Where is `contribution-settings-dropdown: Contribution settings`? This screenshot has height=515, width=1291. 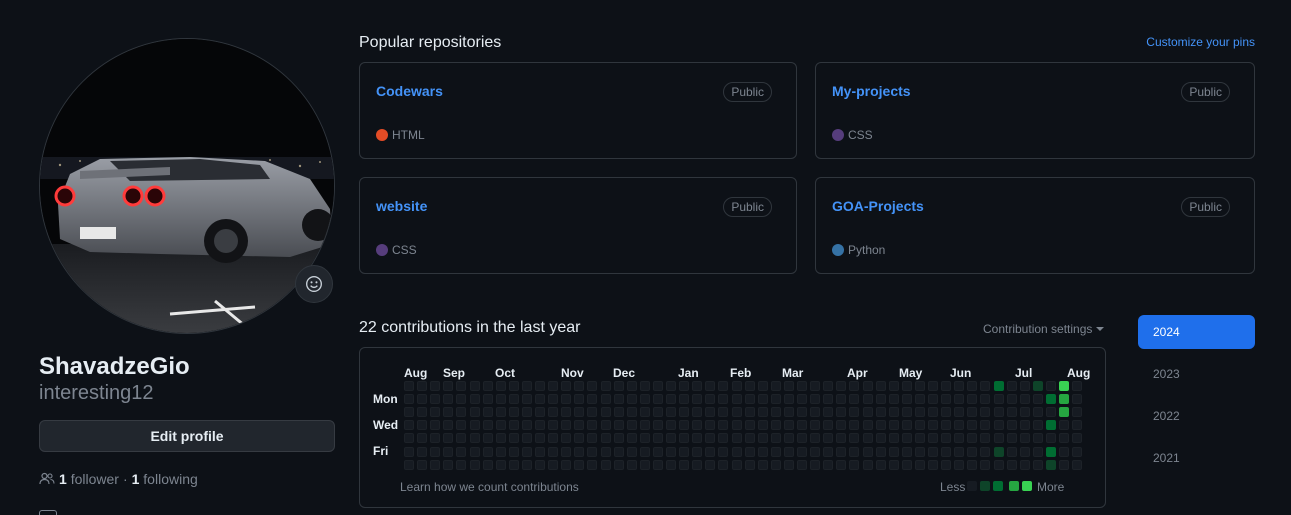 contribution-settings-dropdown: Contribution settings is located at coordinates (1044, 329).